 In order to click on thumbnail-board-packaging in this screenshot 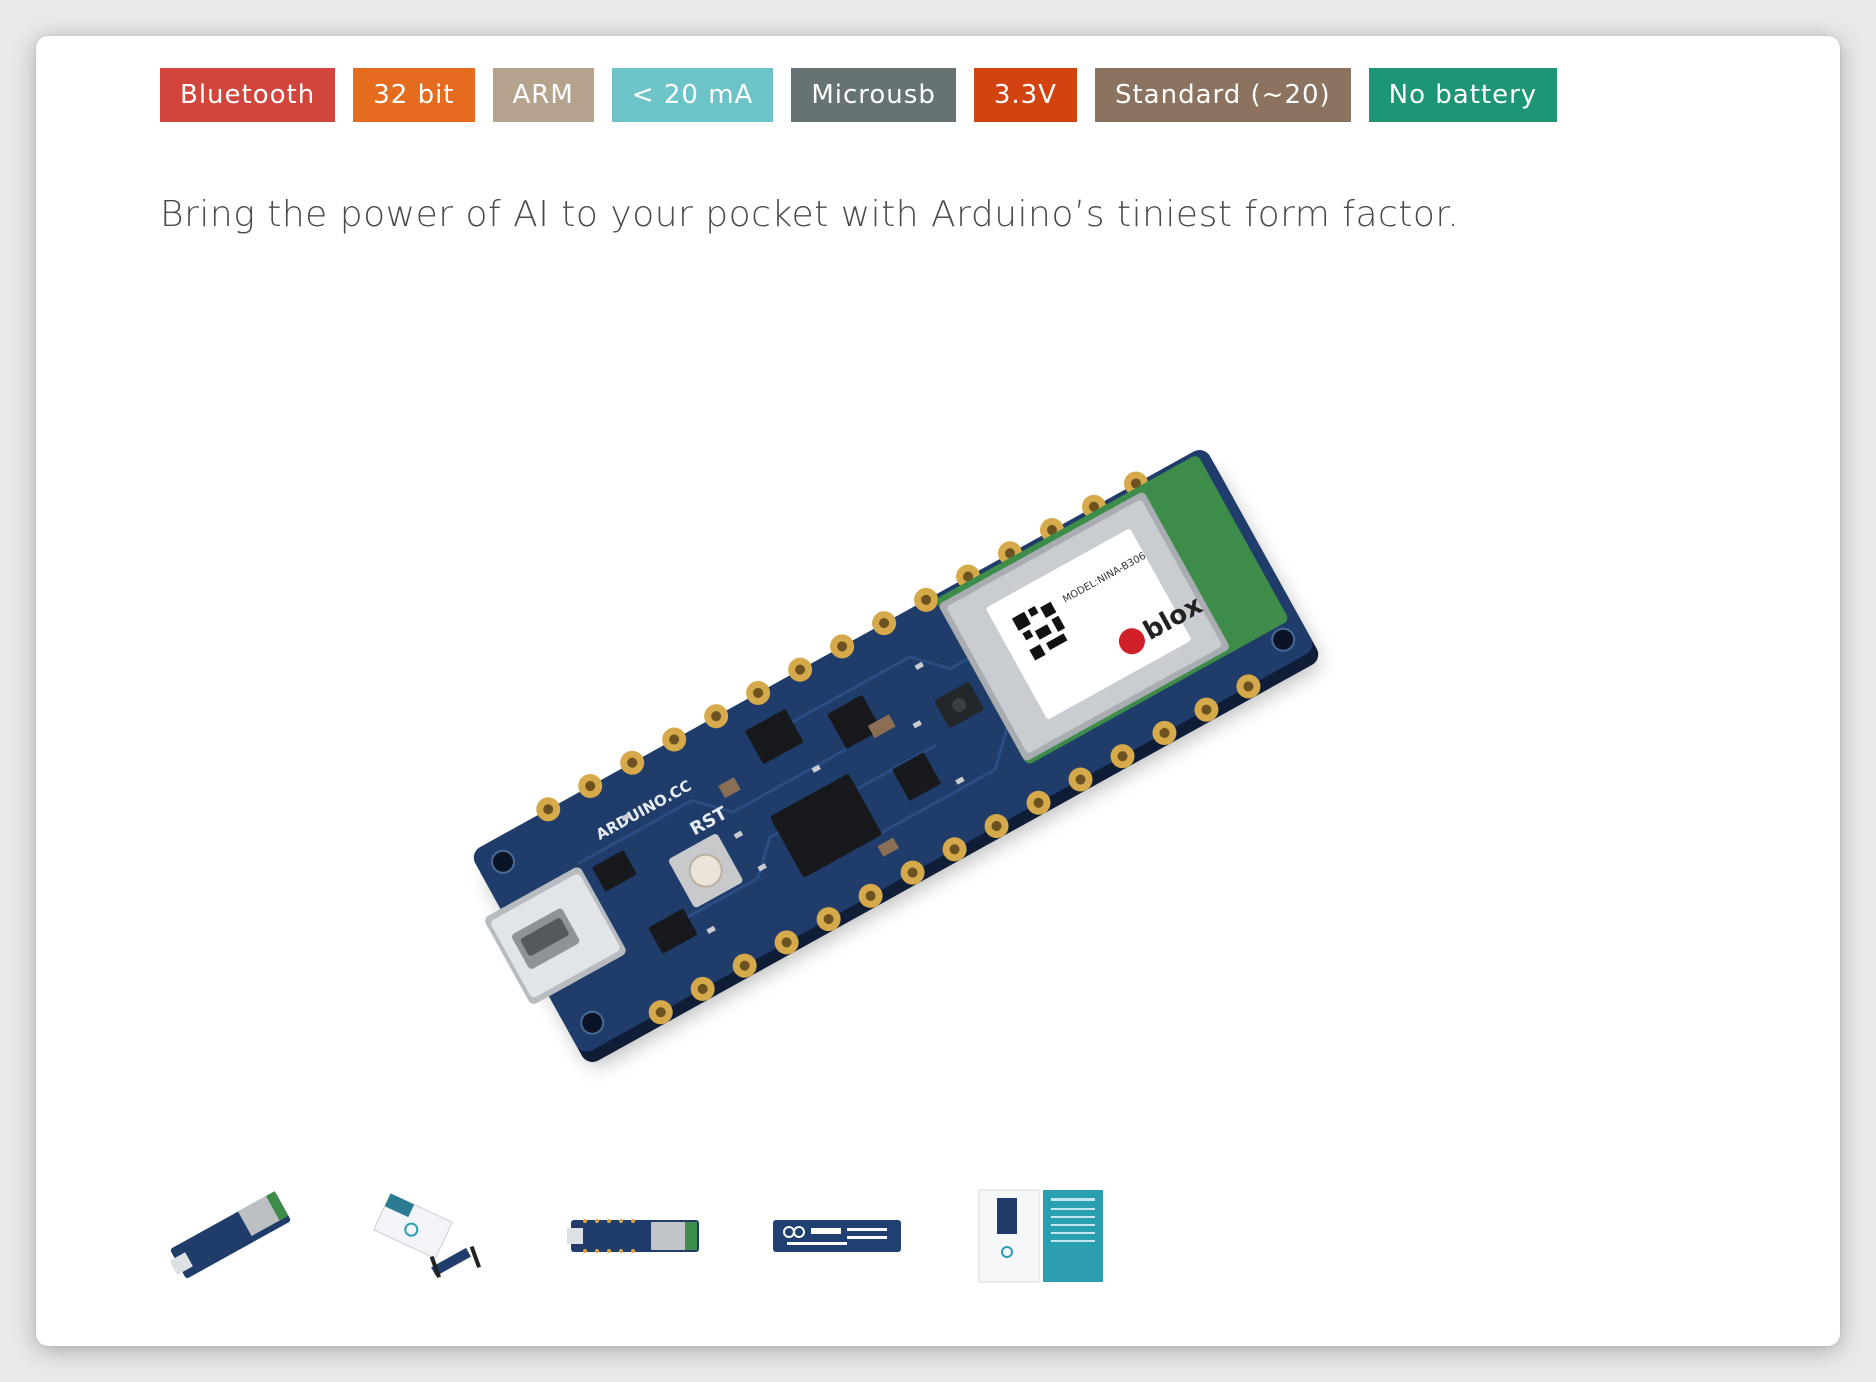, I will do `click(433, 1236)`.